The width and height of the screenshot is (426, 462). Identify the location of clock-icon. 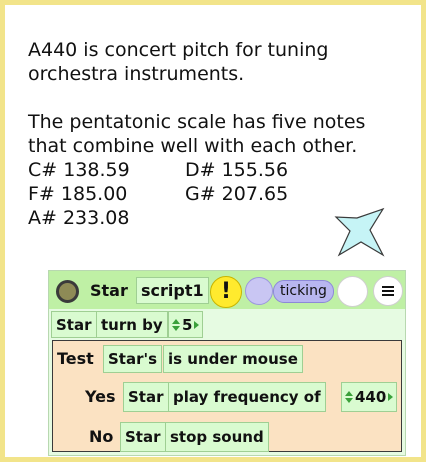
(259, 291).